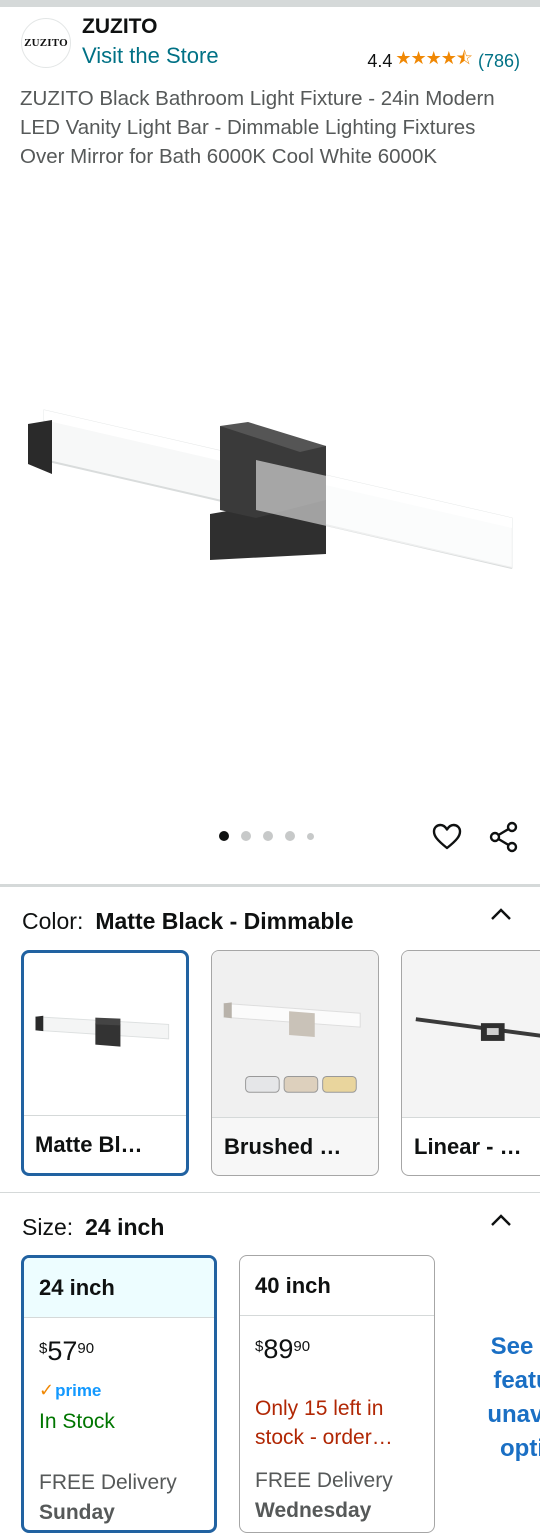 The image size is (540, 1540). Describe the element at coordinates (504, 837) in the screenshot. I see `share-icon` at that location.